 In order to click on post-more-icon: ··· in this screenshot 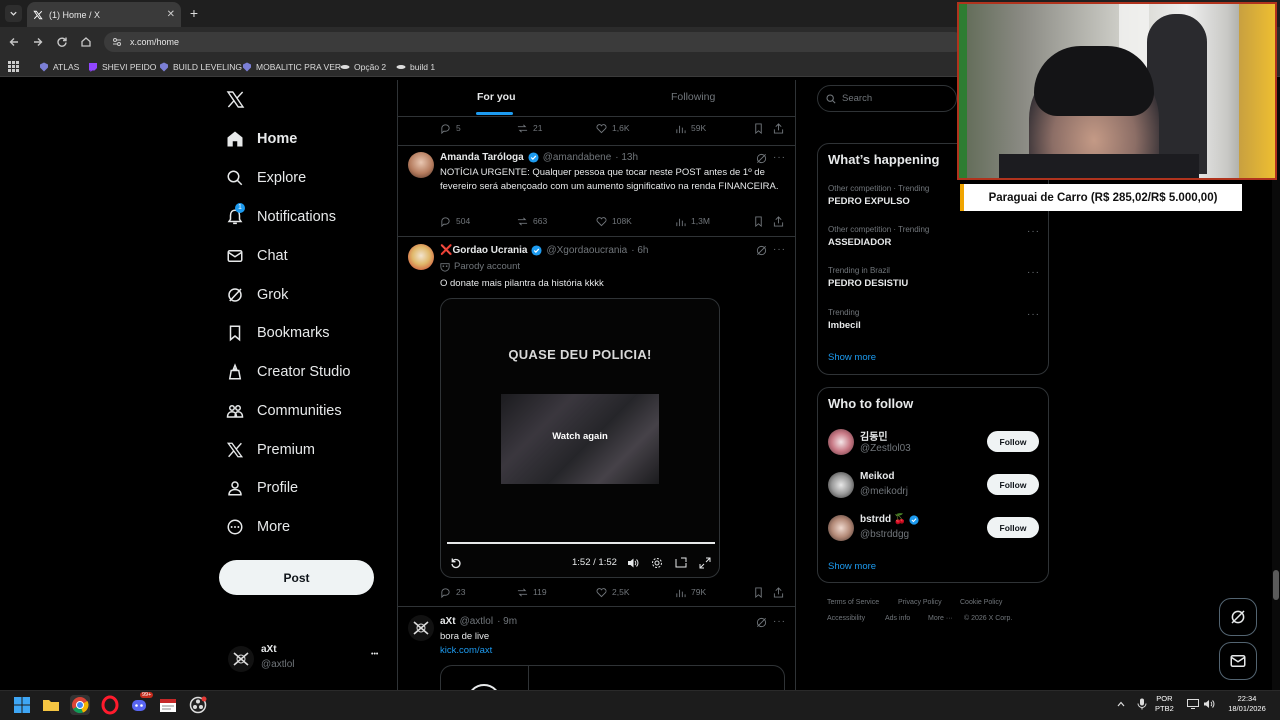, I will do `click(779, 621)`.